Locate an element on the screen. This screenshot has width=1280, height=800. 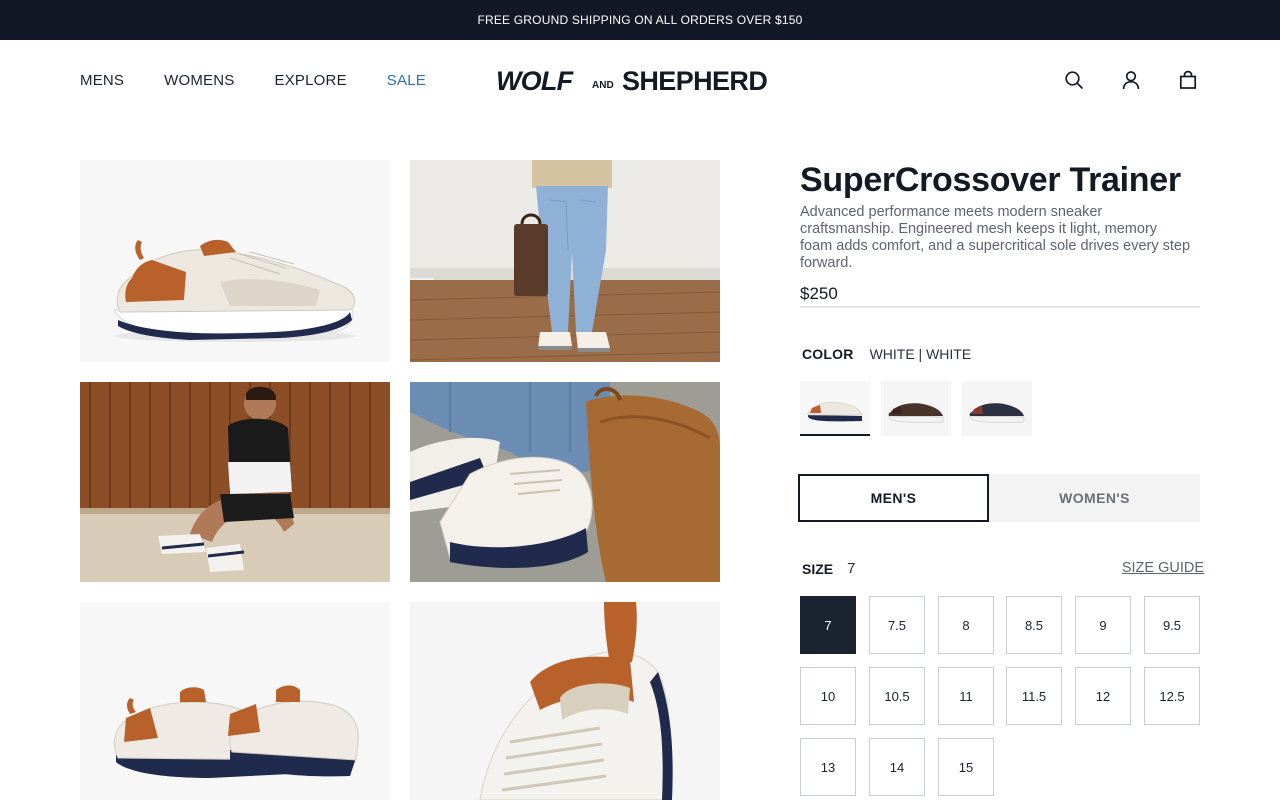
size-option-10: 10 is located at coordinates (828, 696).